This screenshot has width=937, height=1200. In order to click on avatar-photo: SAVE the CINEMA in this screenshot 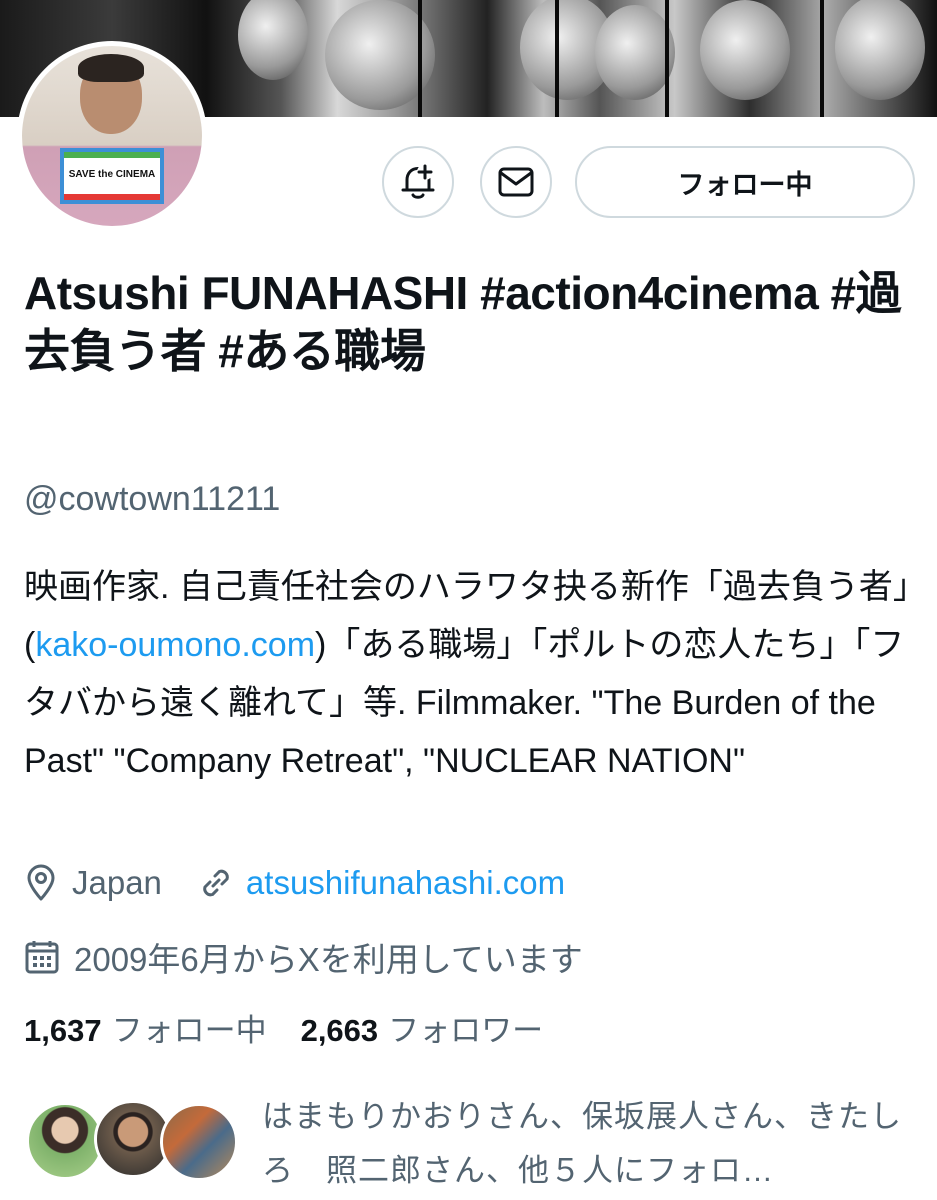, I will do `click(112, 136)`.